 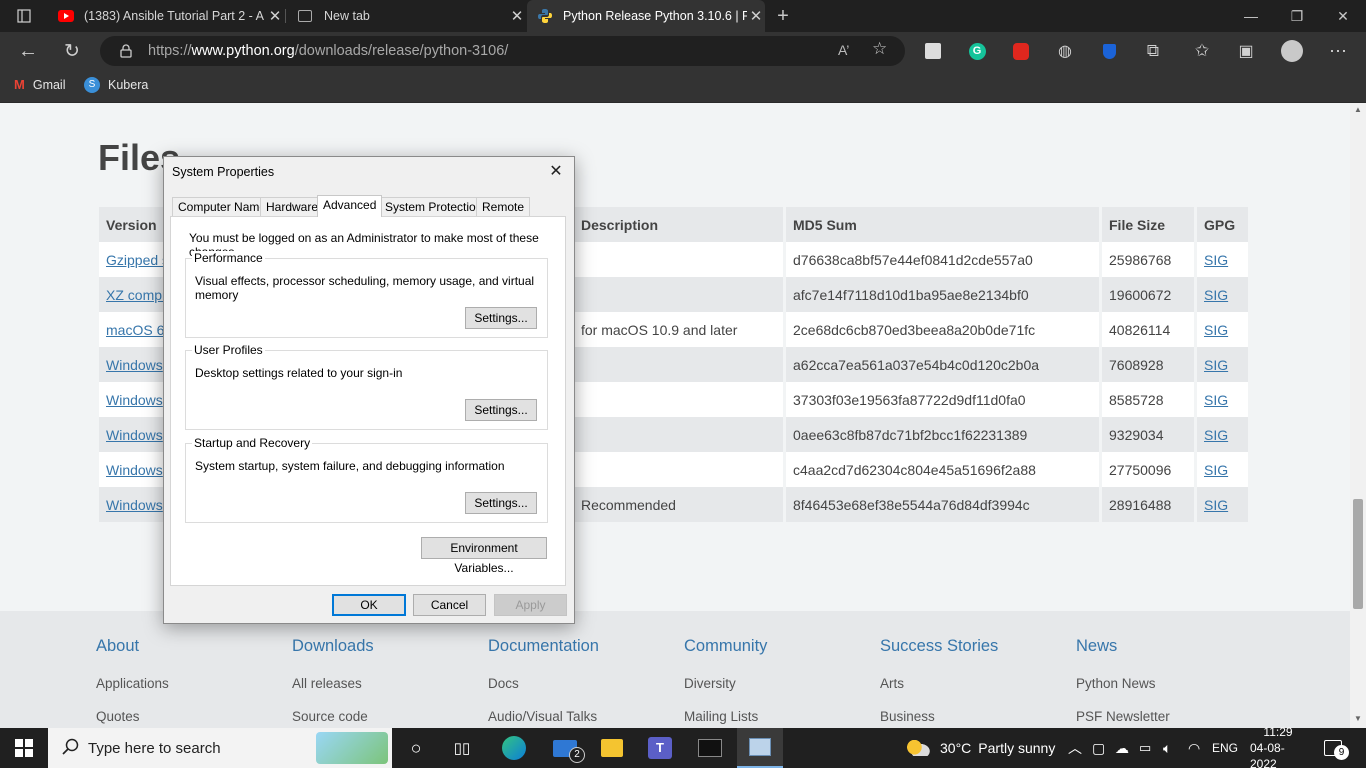 I want to click on favorite-add-icon: ☆, so click(x=879, y=49).